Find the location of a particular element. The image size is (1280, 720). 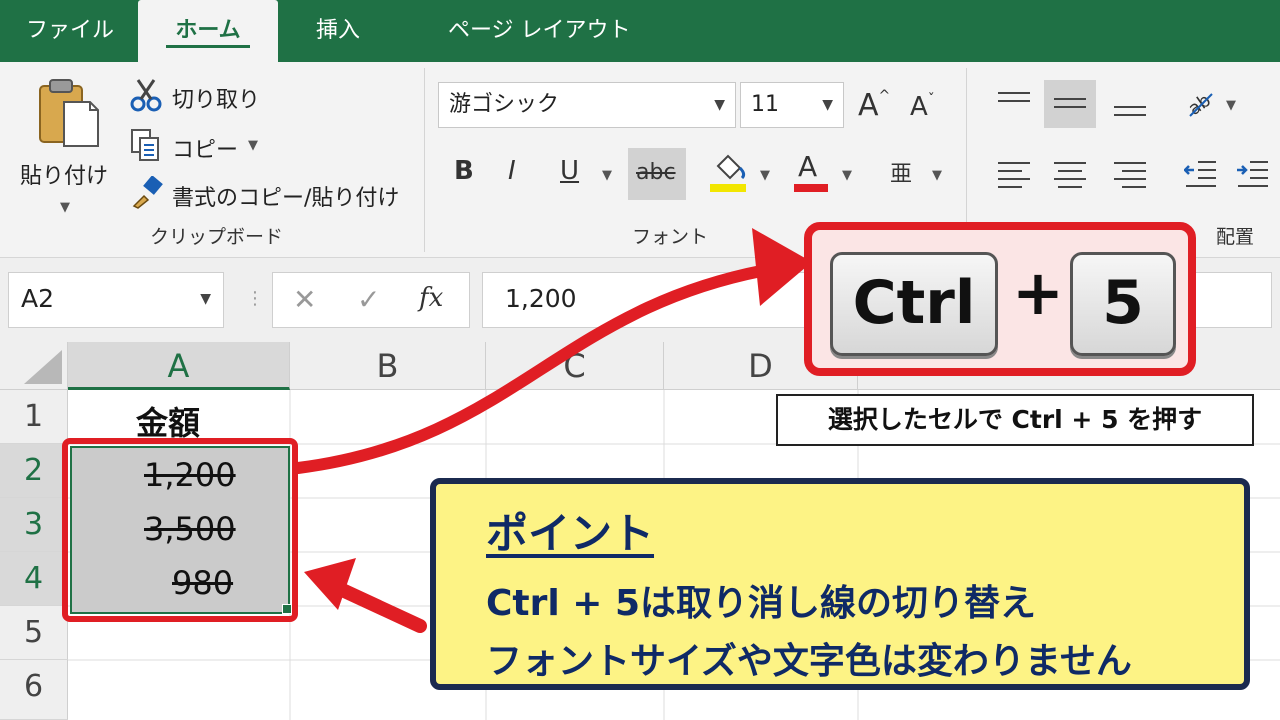

decrease-indent-button is located at coordinates (1203, 176).